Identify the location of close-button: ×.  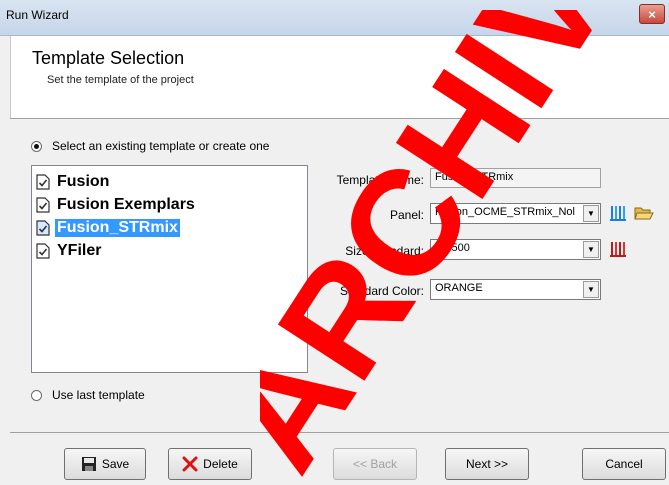
(652, 14).